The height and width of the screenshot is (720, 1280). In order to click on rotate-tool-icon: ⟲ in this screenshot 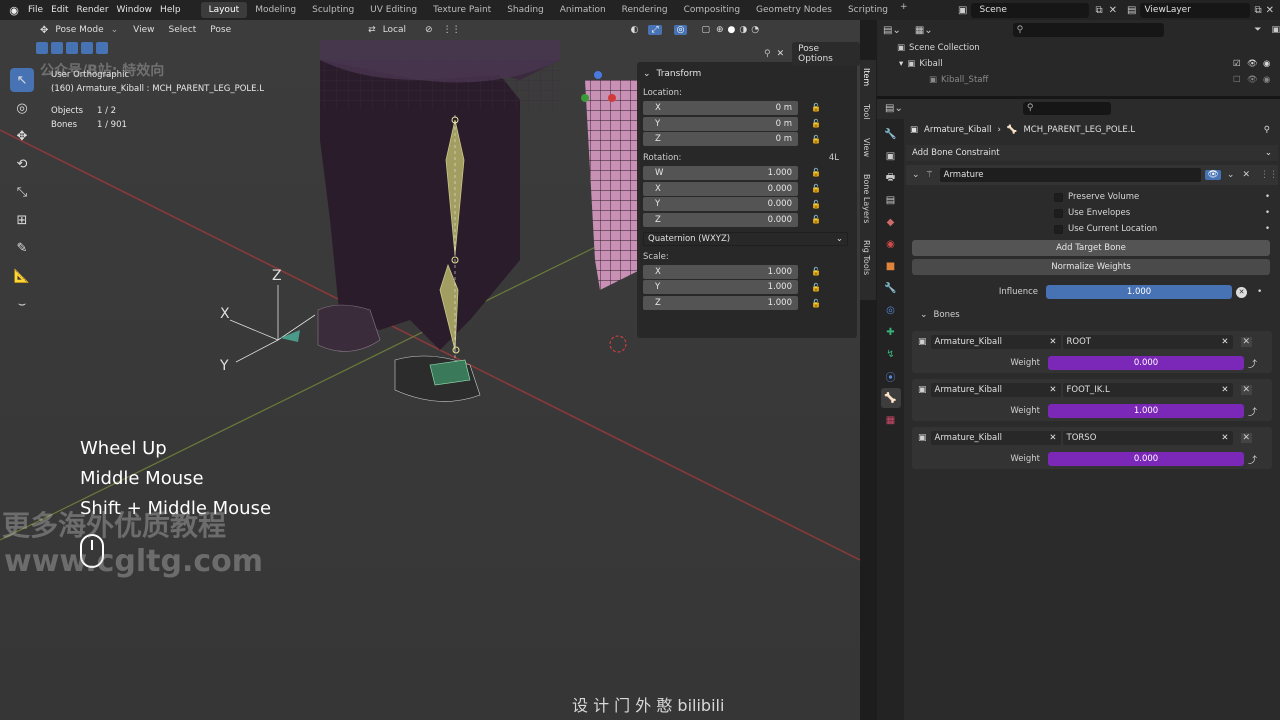, I will do `click(22, 164)`.